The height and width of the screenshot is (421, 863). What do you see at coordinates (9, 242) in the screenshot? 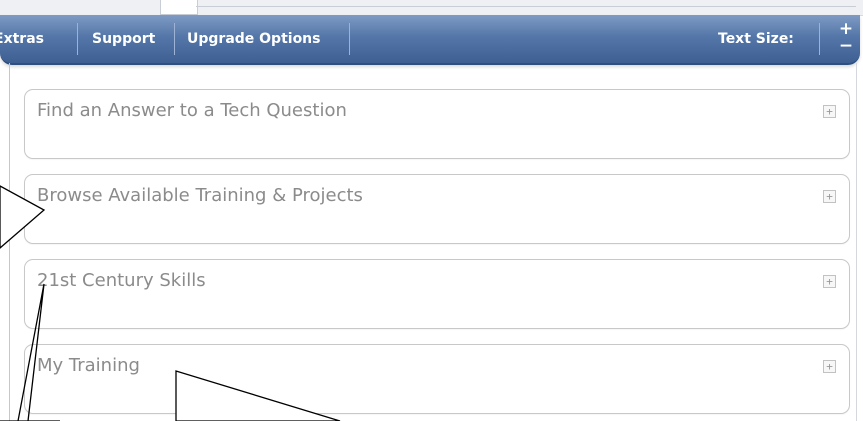
I see `content-left-border` at bounding box center [9, 242].